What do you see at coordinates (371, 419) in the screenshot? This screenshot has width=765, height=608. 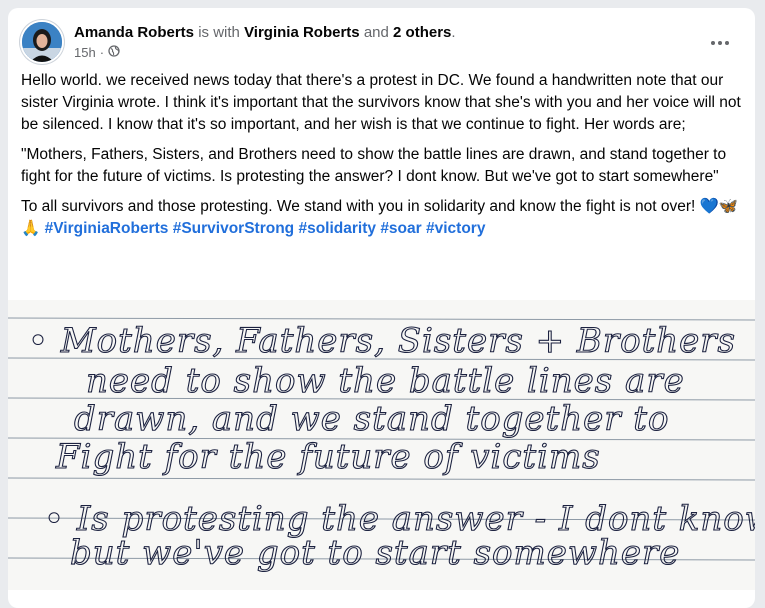 I see `note-line-3: drawn, and we stand together to` at bounding box center [371, 419].